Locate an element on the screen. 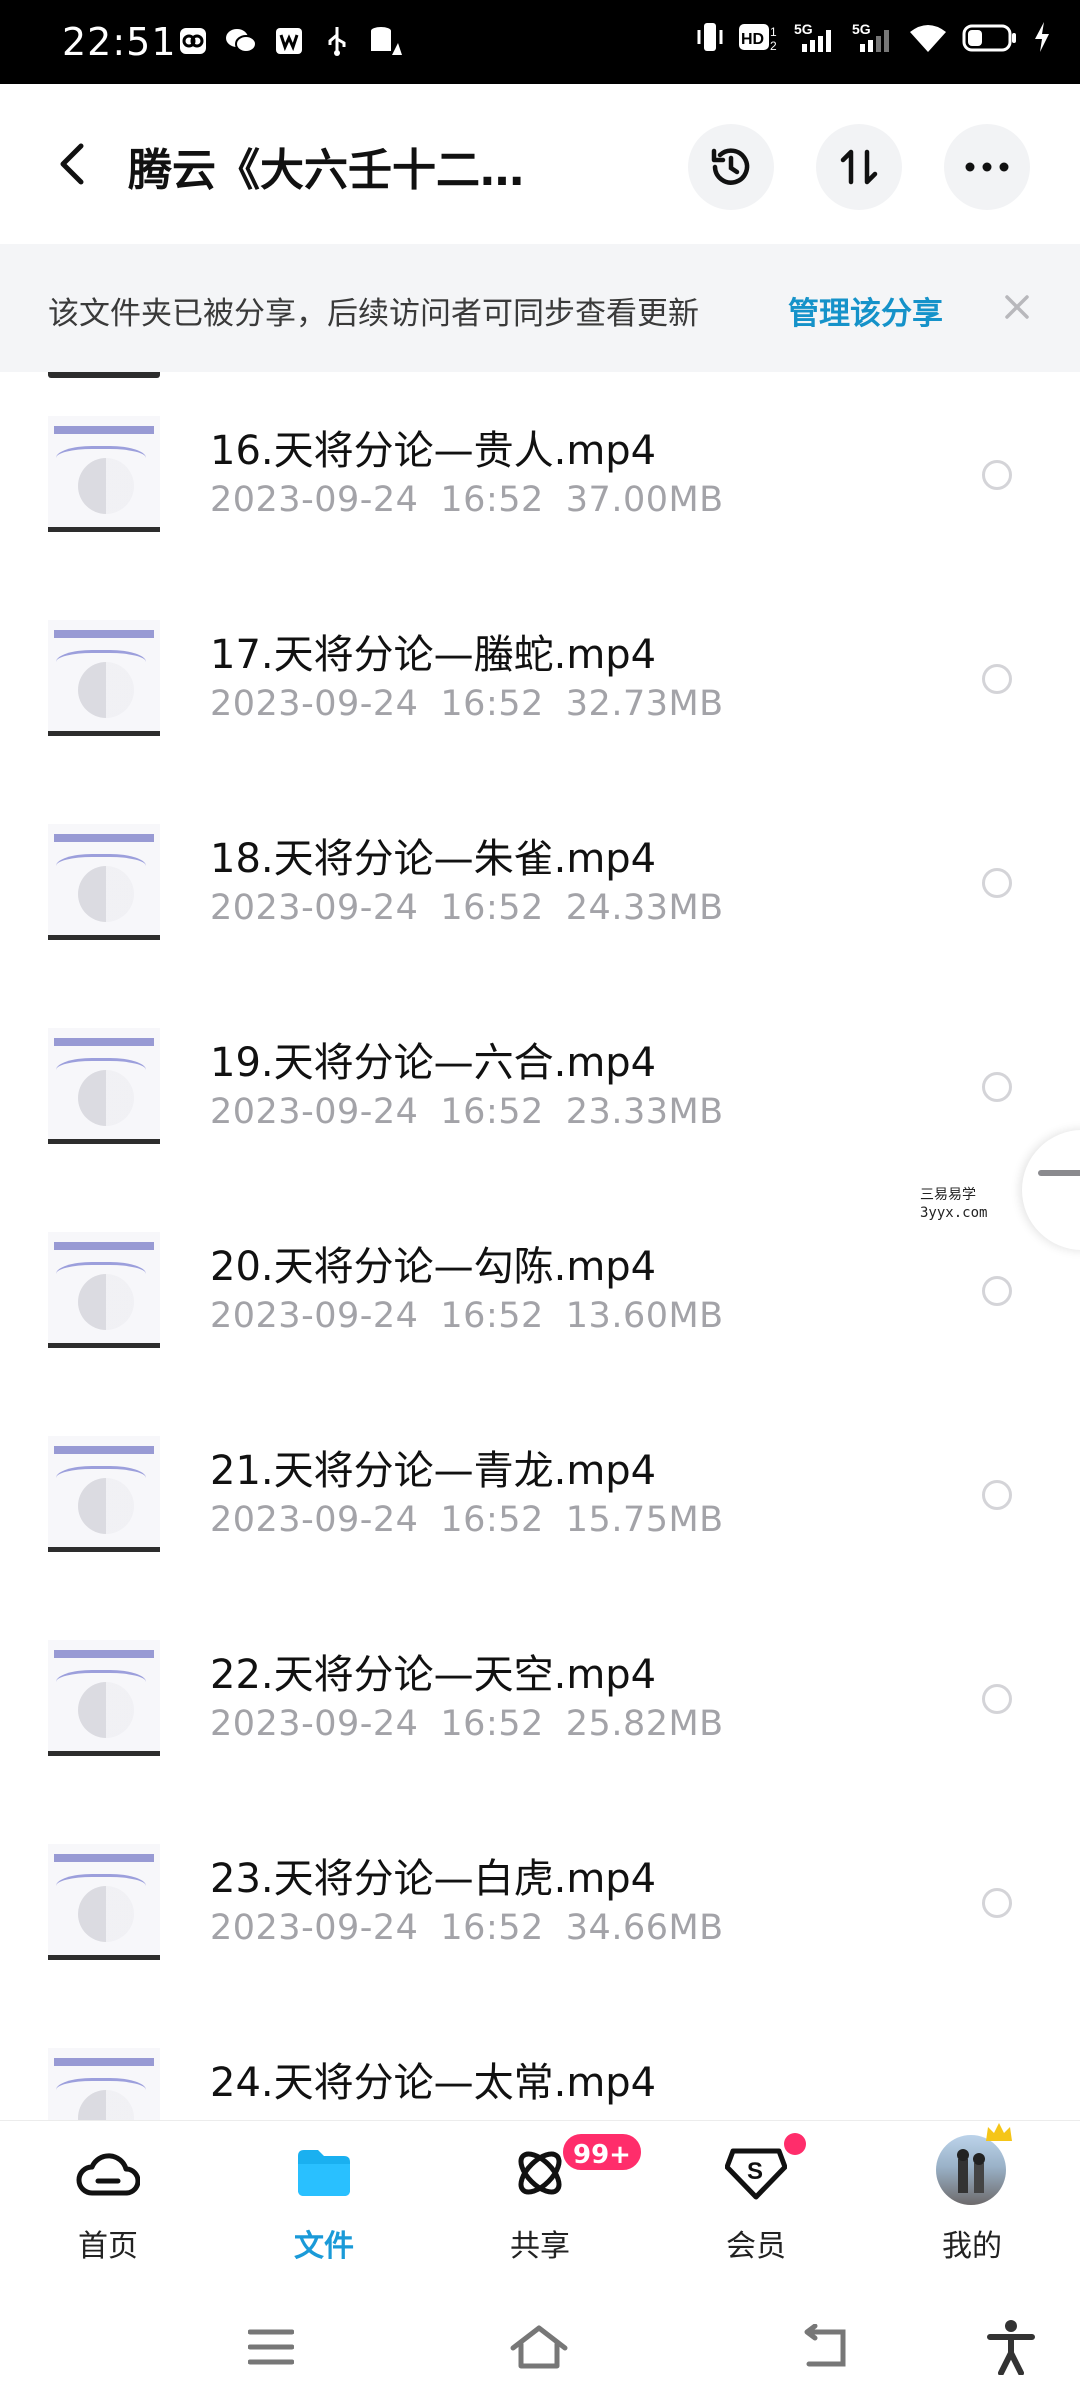 The image size is (1080, 2408). close-icon is located at coordinates (1017, 307).